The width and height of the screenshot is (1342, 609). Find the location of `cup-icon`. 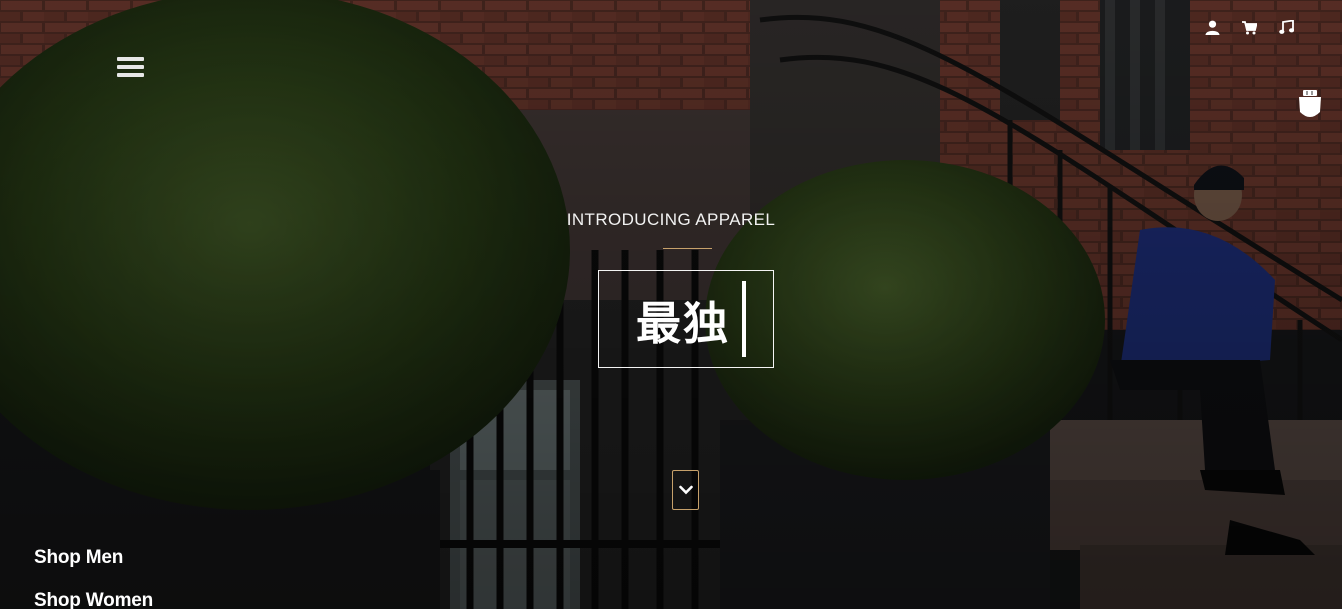

cup-icon is located at coordinates (1310, 105).